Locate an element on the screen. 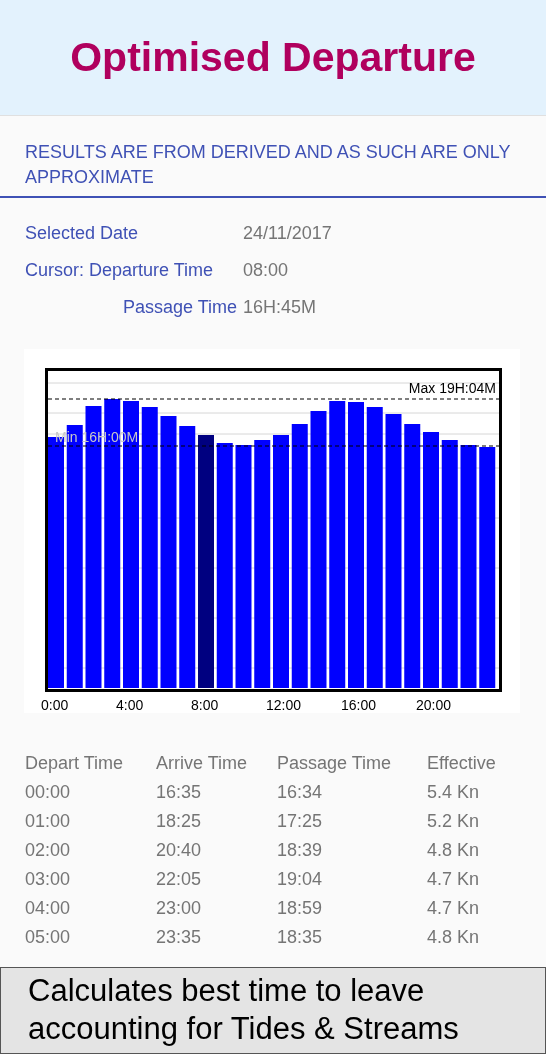 This screenshot has height=1054, width=546. notice-text: RESULTS ARE FROM DERIVED AND AS SUCH ARE ONLY APPROXIMATE is located at coordinates (268, 165).